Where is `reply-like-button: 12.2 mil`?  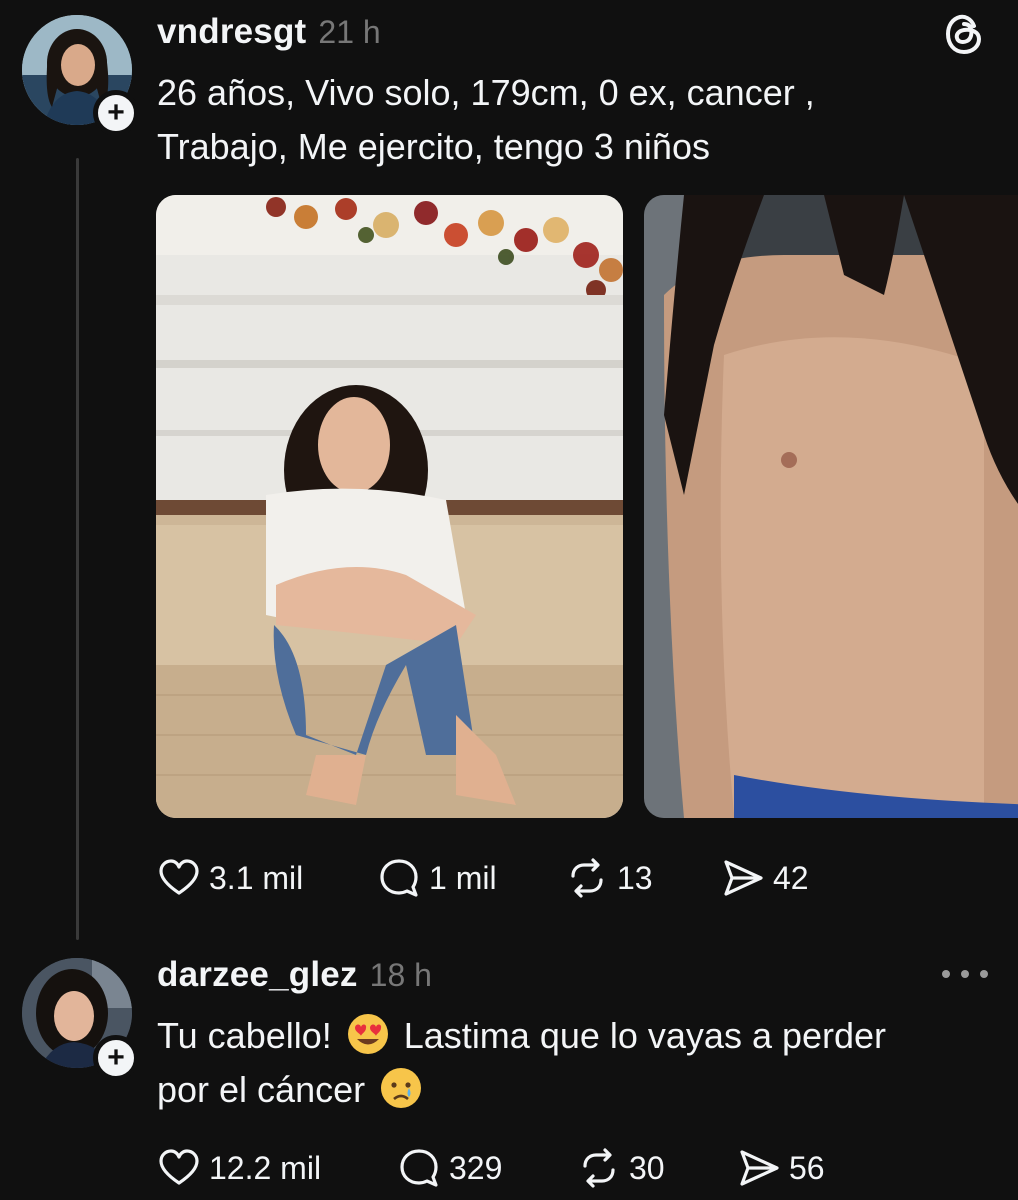 reply-like-button: 12.2 mil is located at coordinates (277, 1168).